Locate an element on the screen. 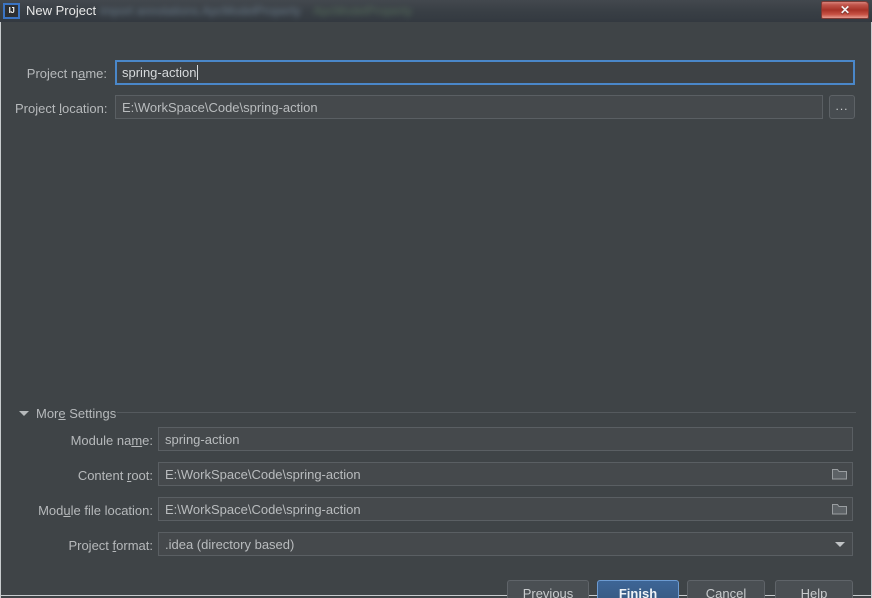  help-button: Help is located at coordinates (814, 589).